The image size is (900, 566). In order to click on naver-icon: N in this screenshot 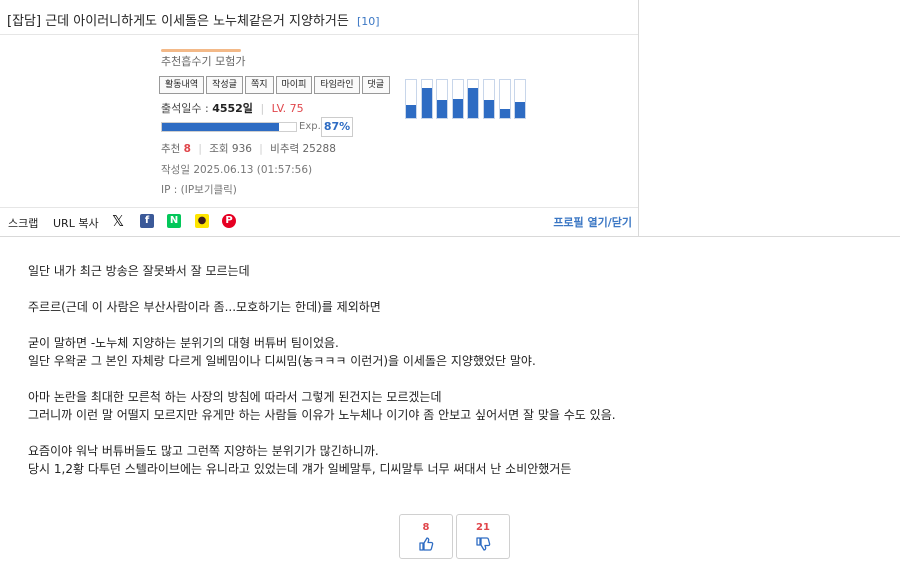, I will do `click(174, 221)`.